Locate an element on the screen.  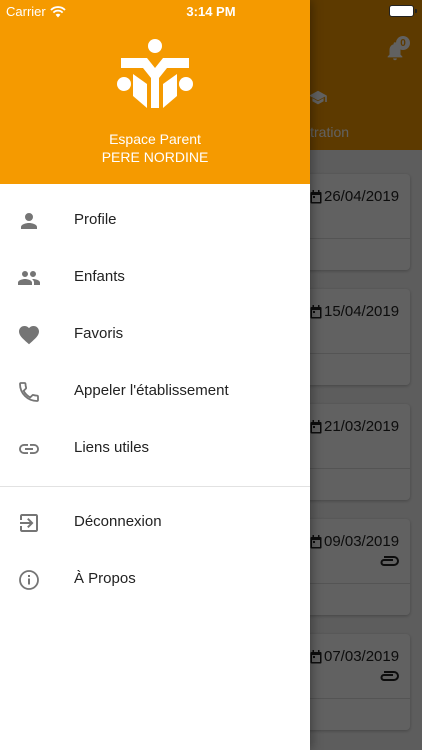
drawer-title: Espace Parent is located at coordinates (155, 139).